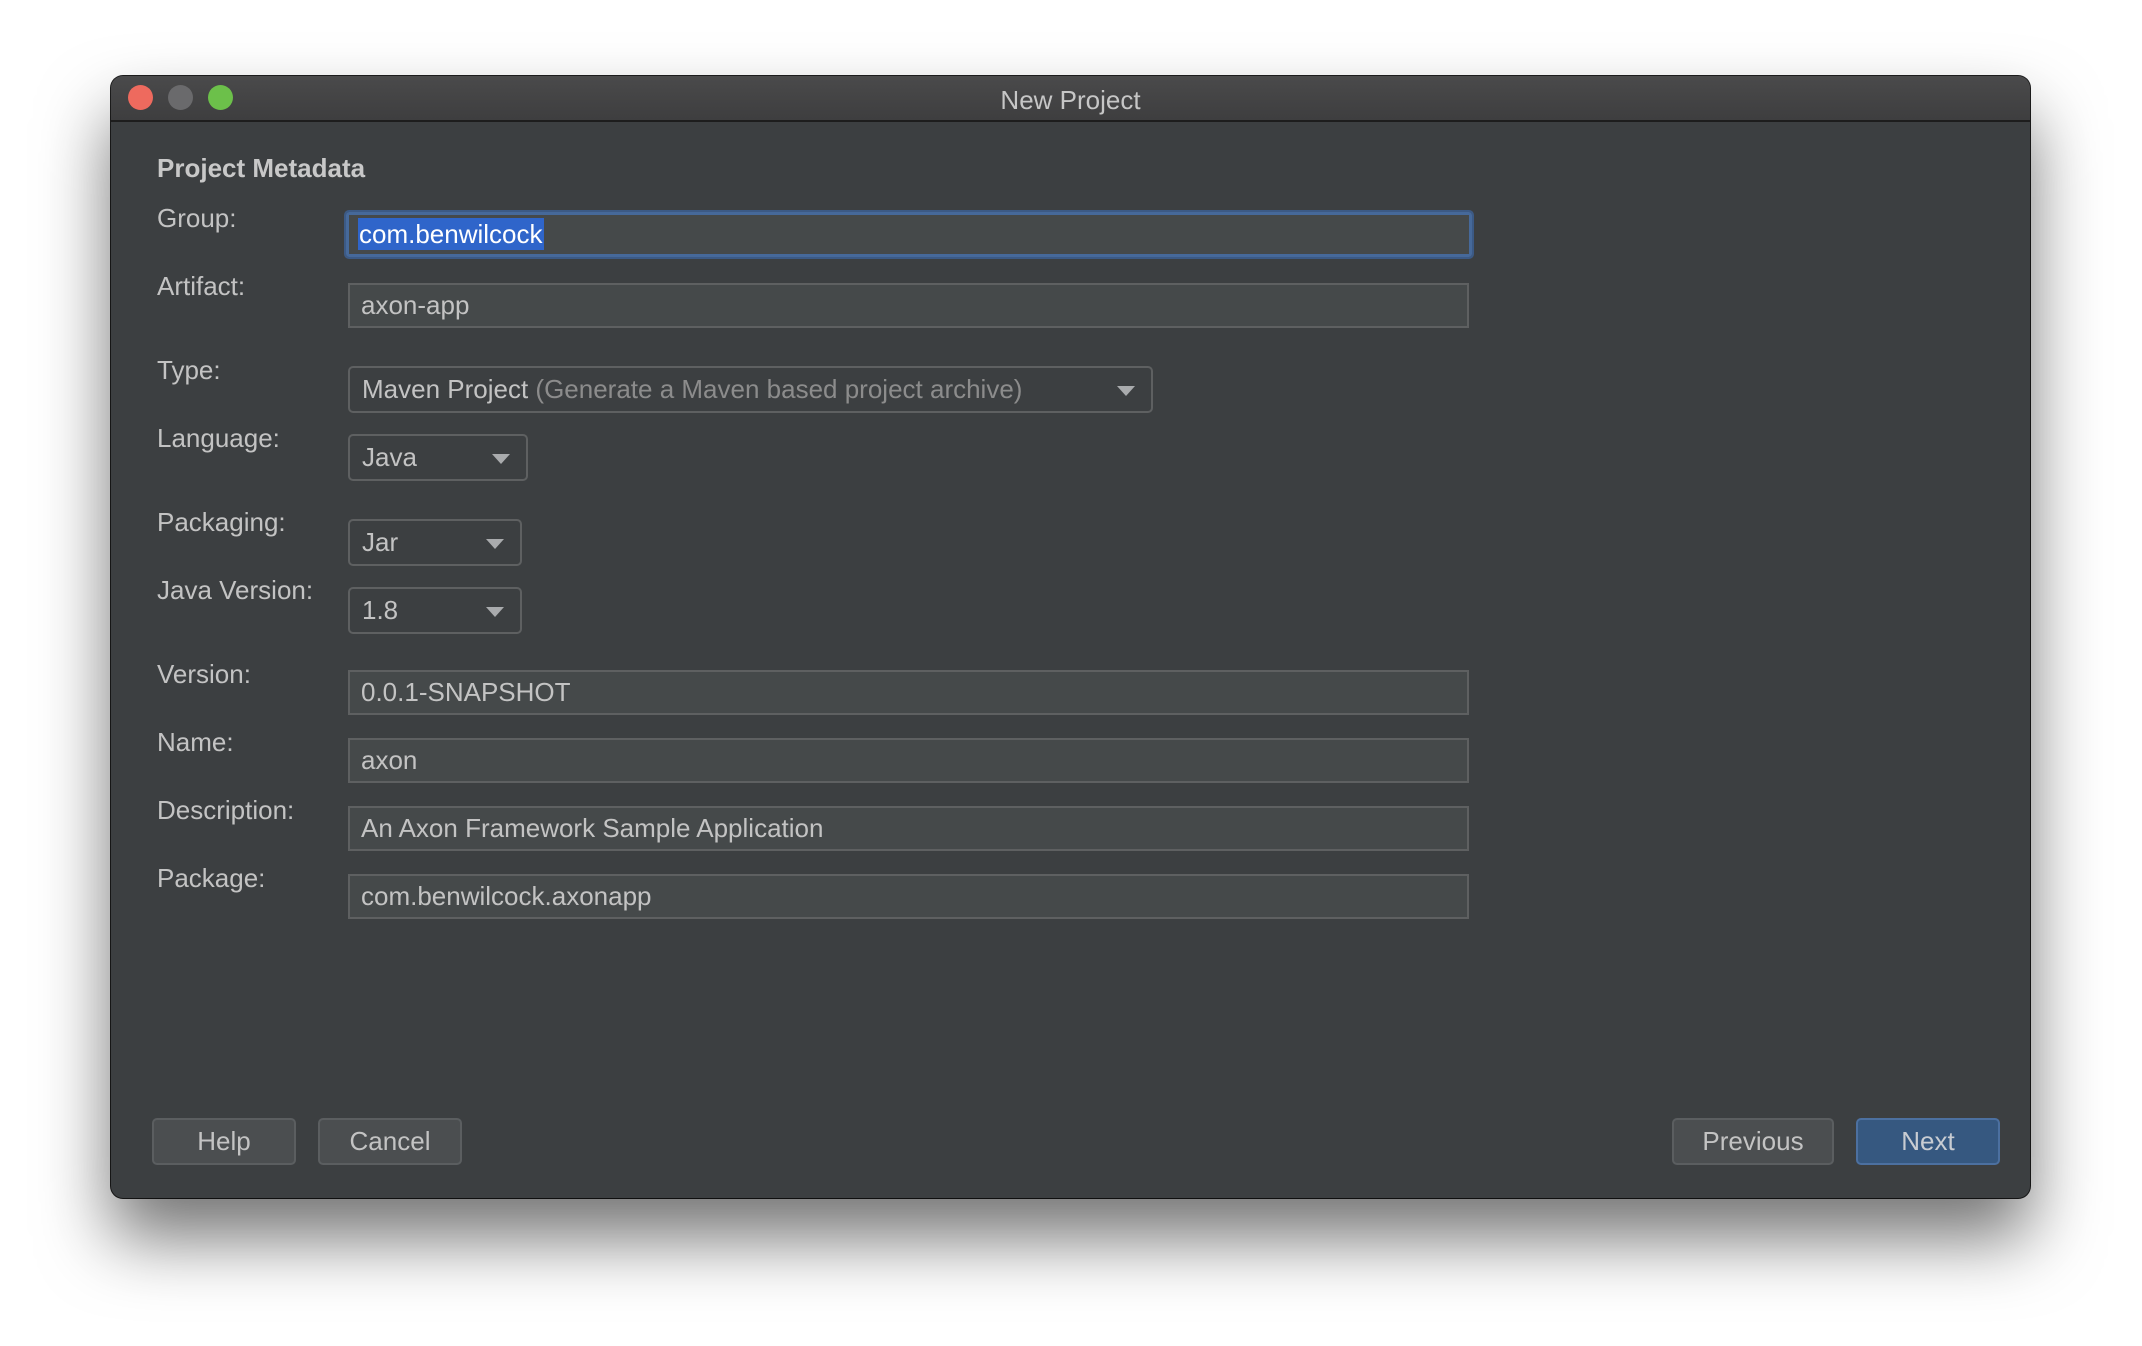  Describe the element at coordinates (390, 1141) in the screenshot. I see `cancel-button: Cancel` at that location.